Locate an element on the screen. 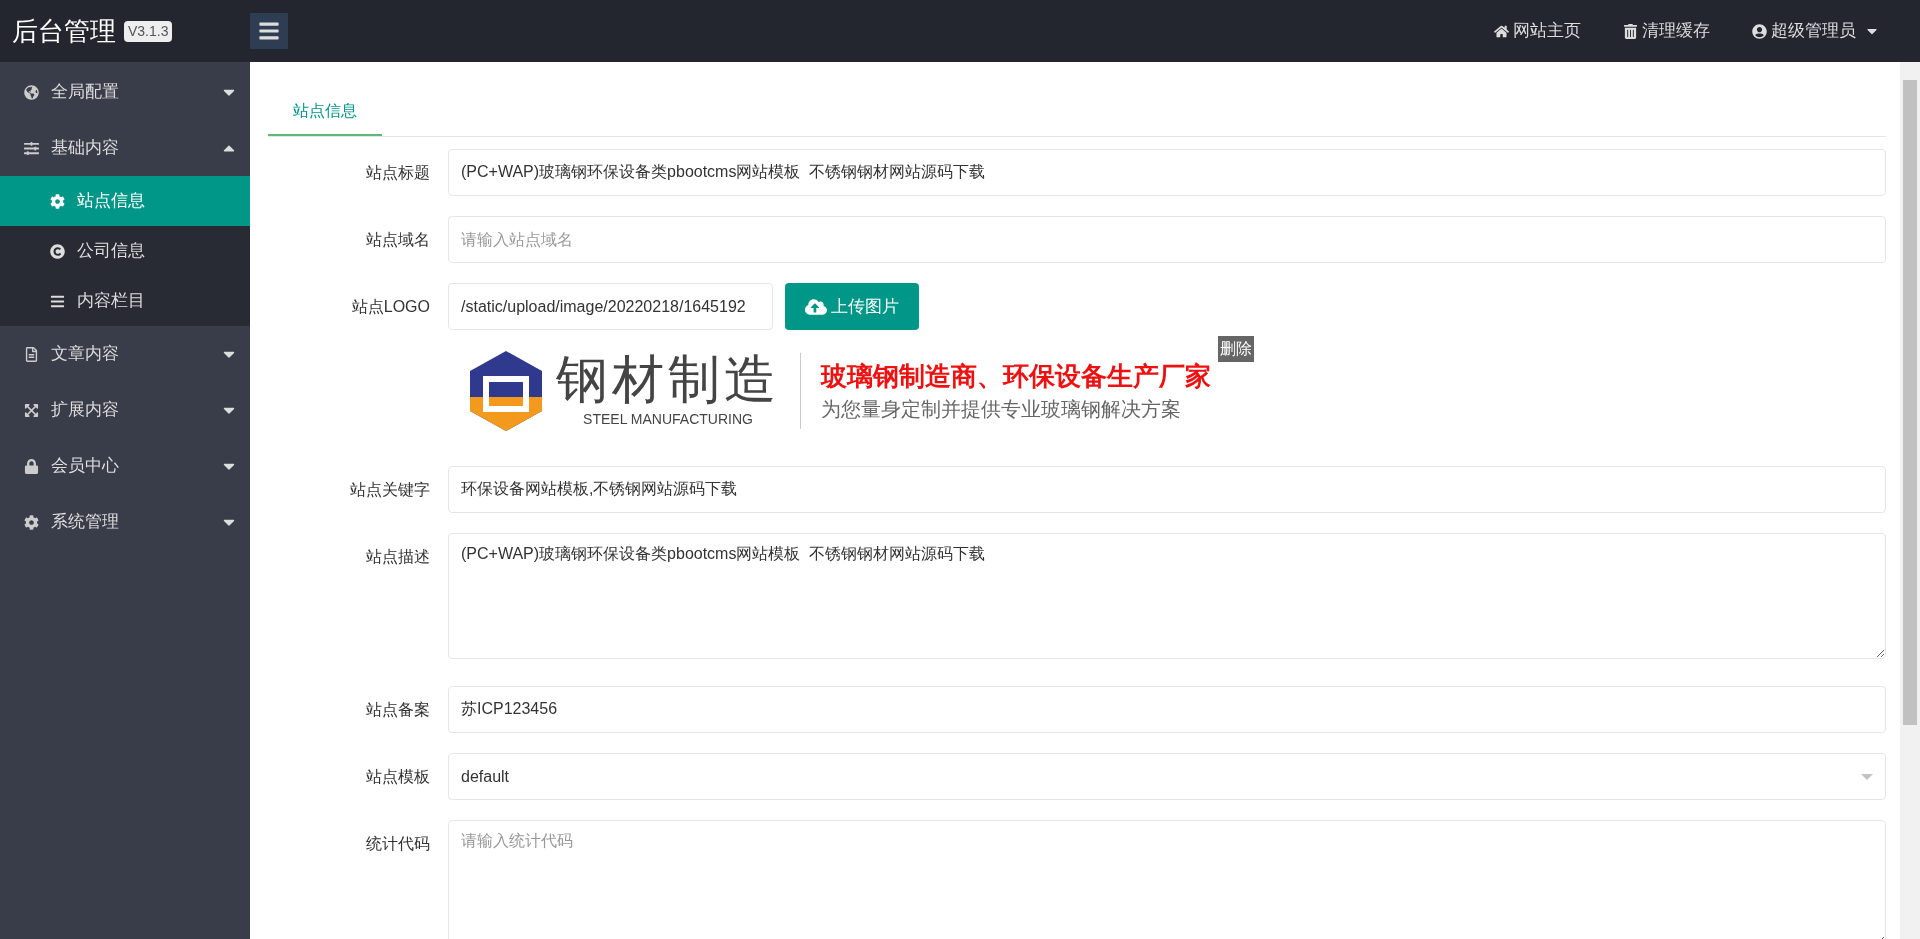 The height and width of the screenshot is (939, 1920). lock-icon is located at coordinates (31, 466).